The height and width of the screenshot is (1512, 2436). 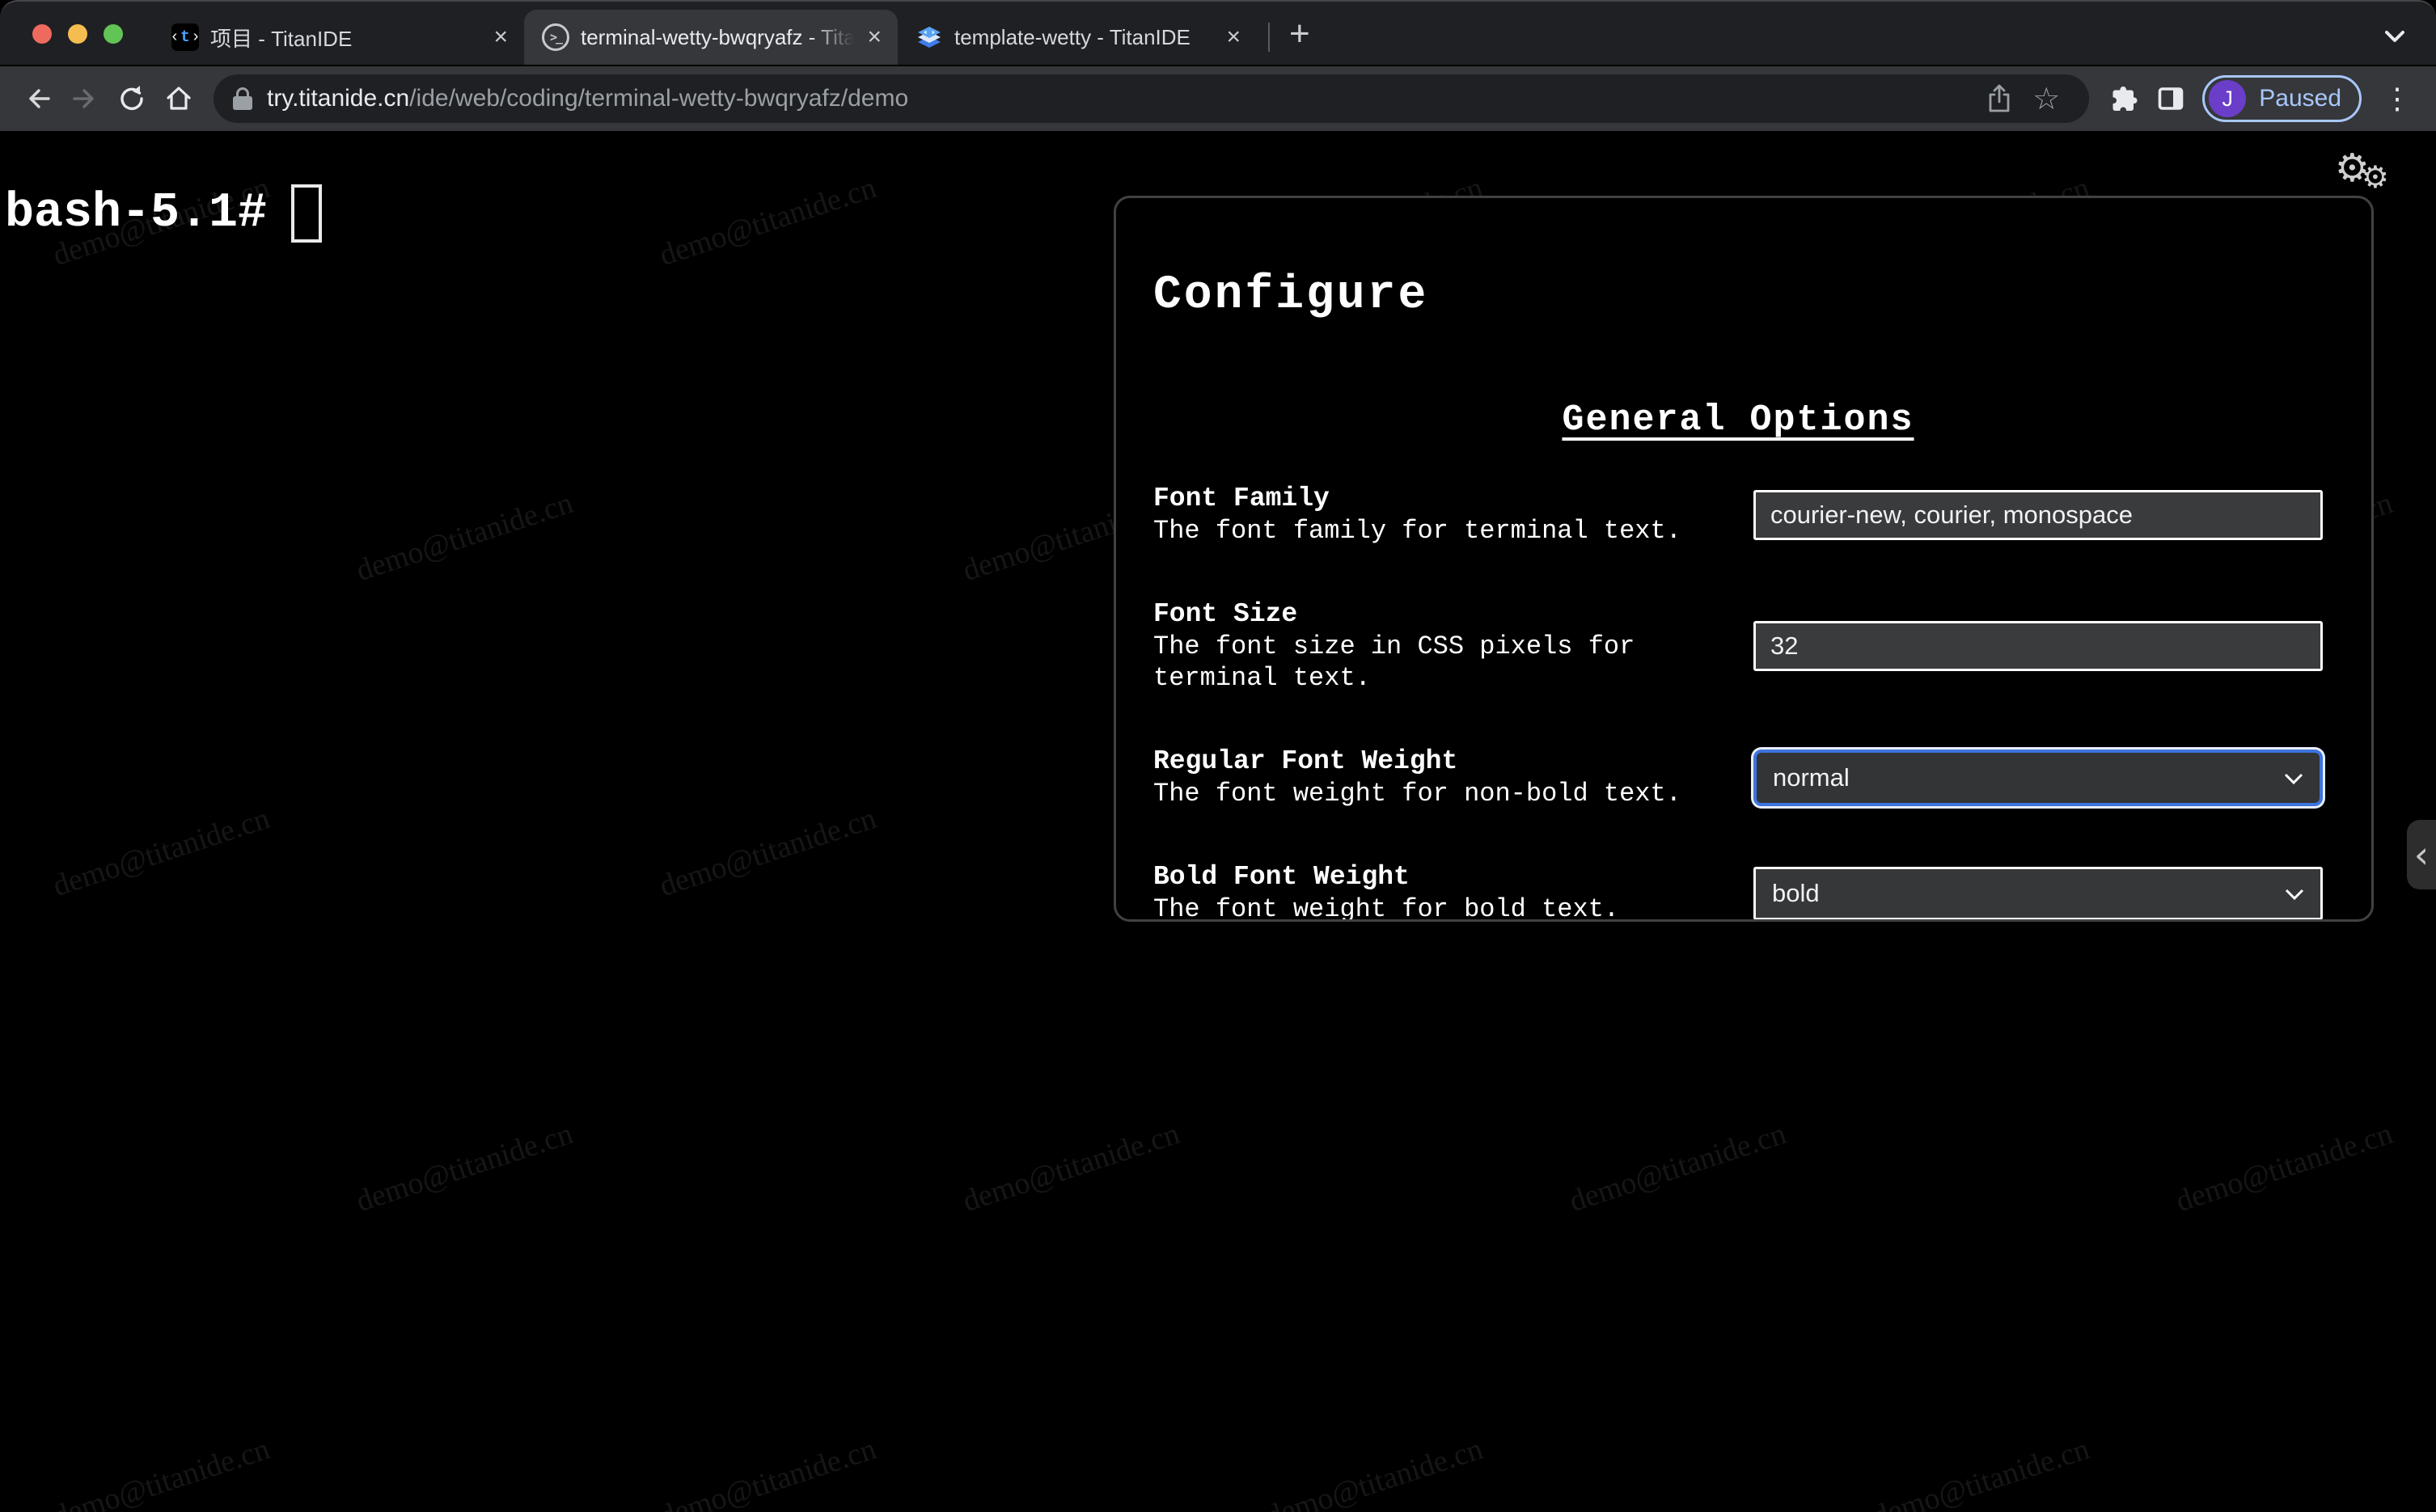 I want to click on tab-3: template-wetty - TitanIDE ×, so click(x=1077, y=37).